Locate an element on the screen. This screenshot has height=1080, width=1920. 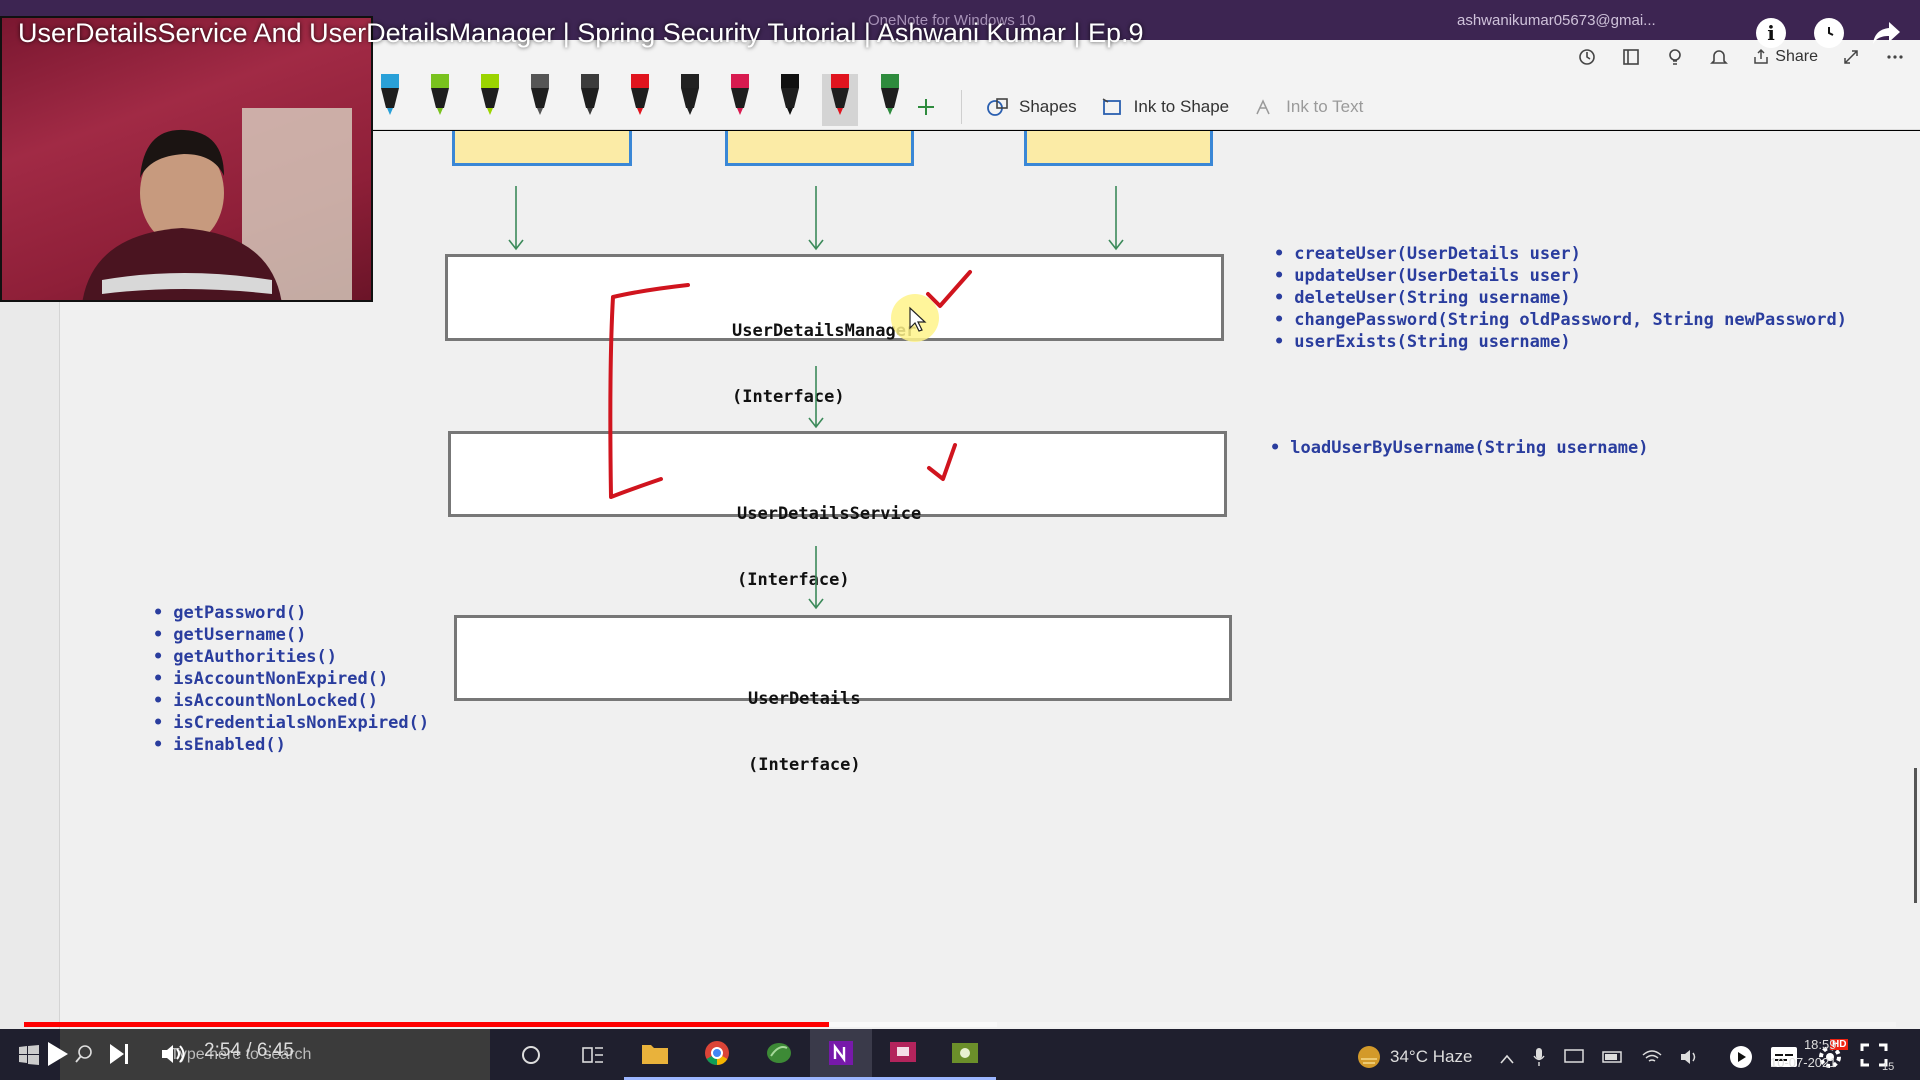
file-explorer-icon is located at coordinates (655, 1054).